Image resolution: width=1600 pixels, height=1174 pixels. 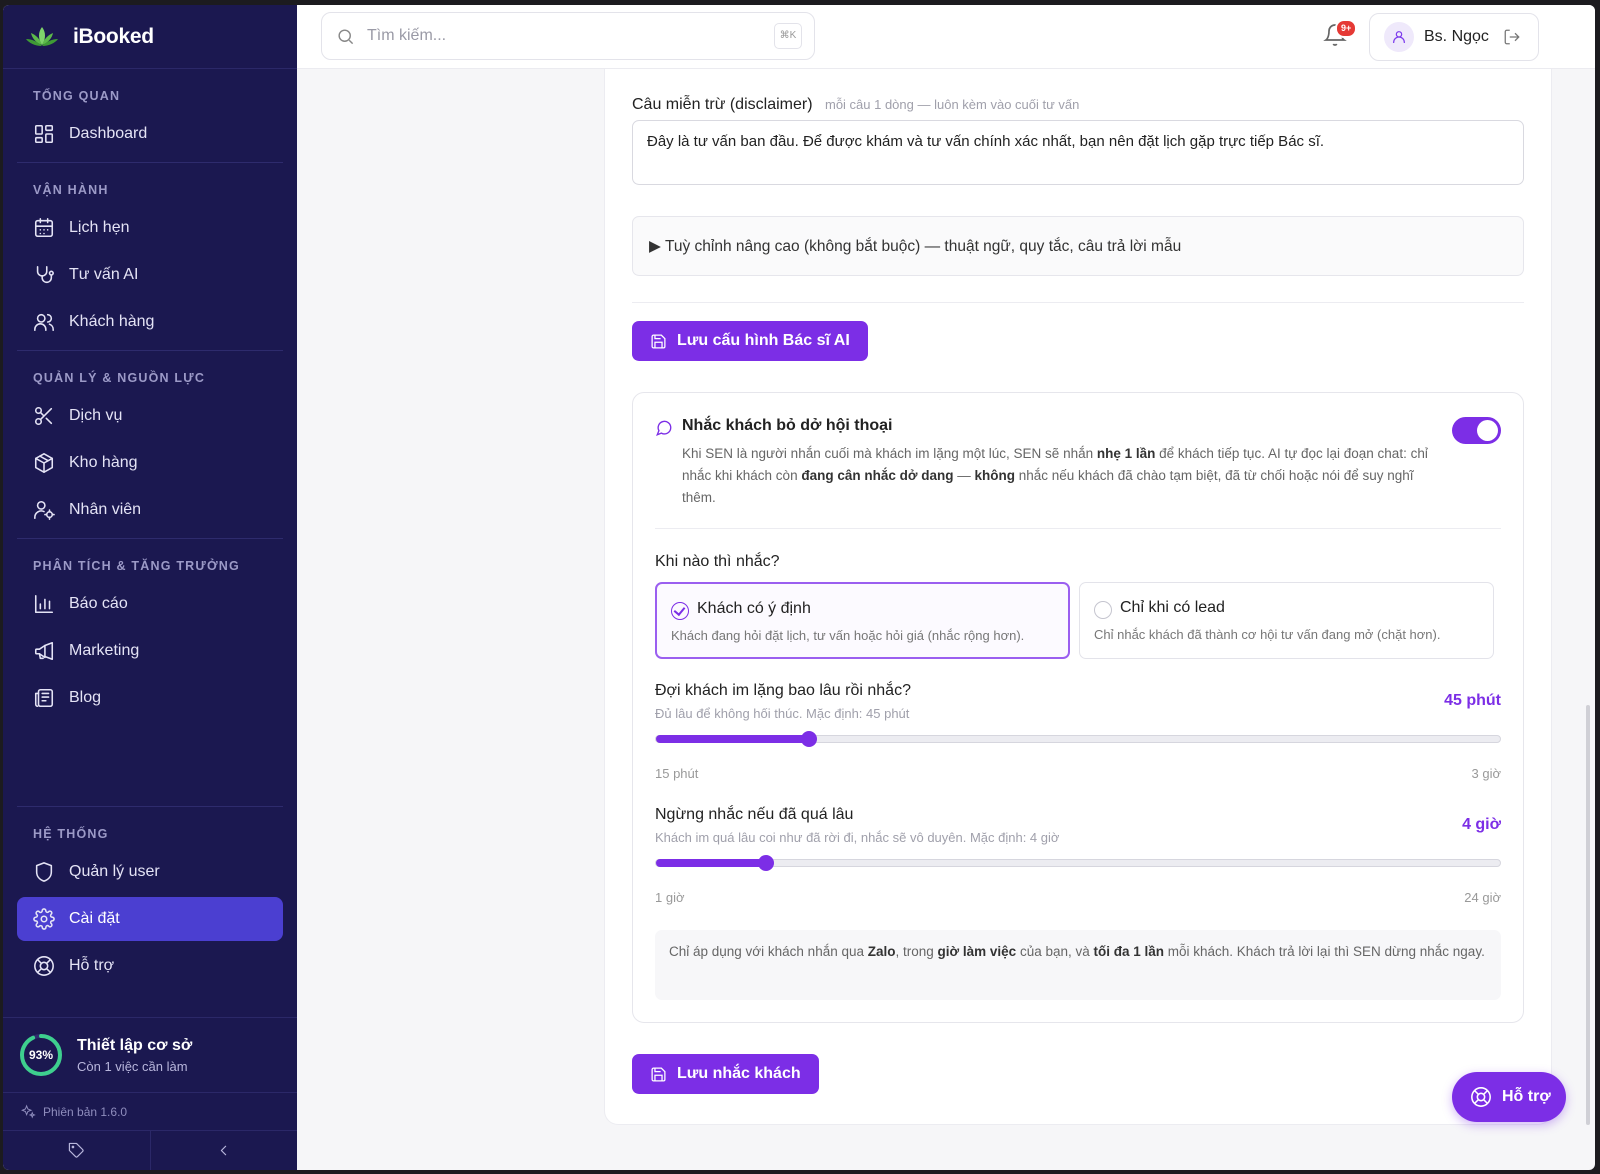 I want to click on topbar: Tìm kiếm... ⌘K 9+ Bs. Ngọc, so click(x=946, y=37).